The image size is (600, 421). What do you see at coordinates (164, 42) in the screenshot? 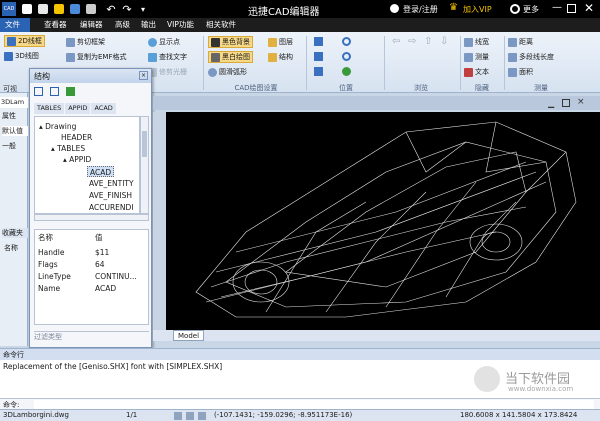
I see `show-point-button: 显示点` at bounding box center [164, 42].